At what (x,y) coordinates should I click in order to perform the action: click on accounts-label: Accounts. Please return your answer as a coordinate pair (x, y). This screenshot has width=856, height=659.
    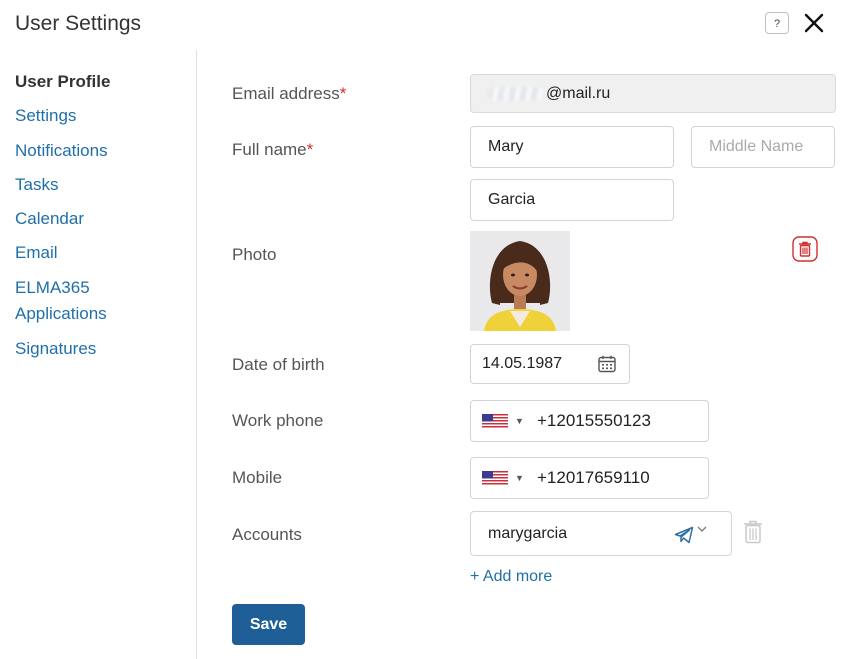
    Looking at the image, I should click on (267, 534).